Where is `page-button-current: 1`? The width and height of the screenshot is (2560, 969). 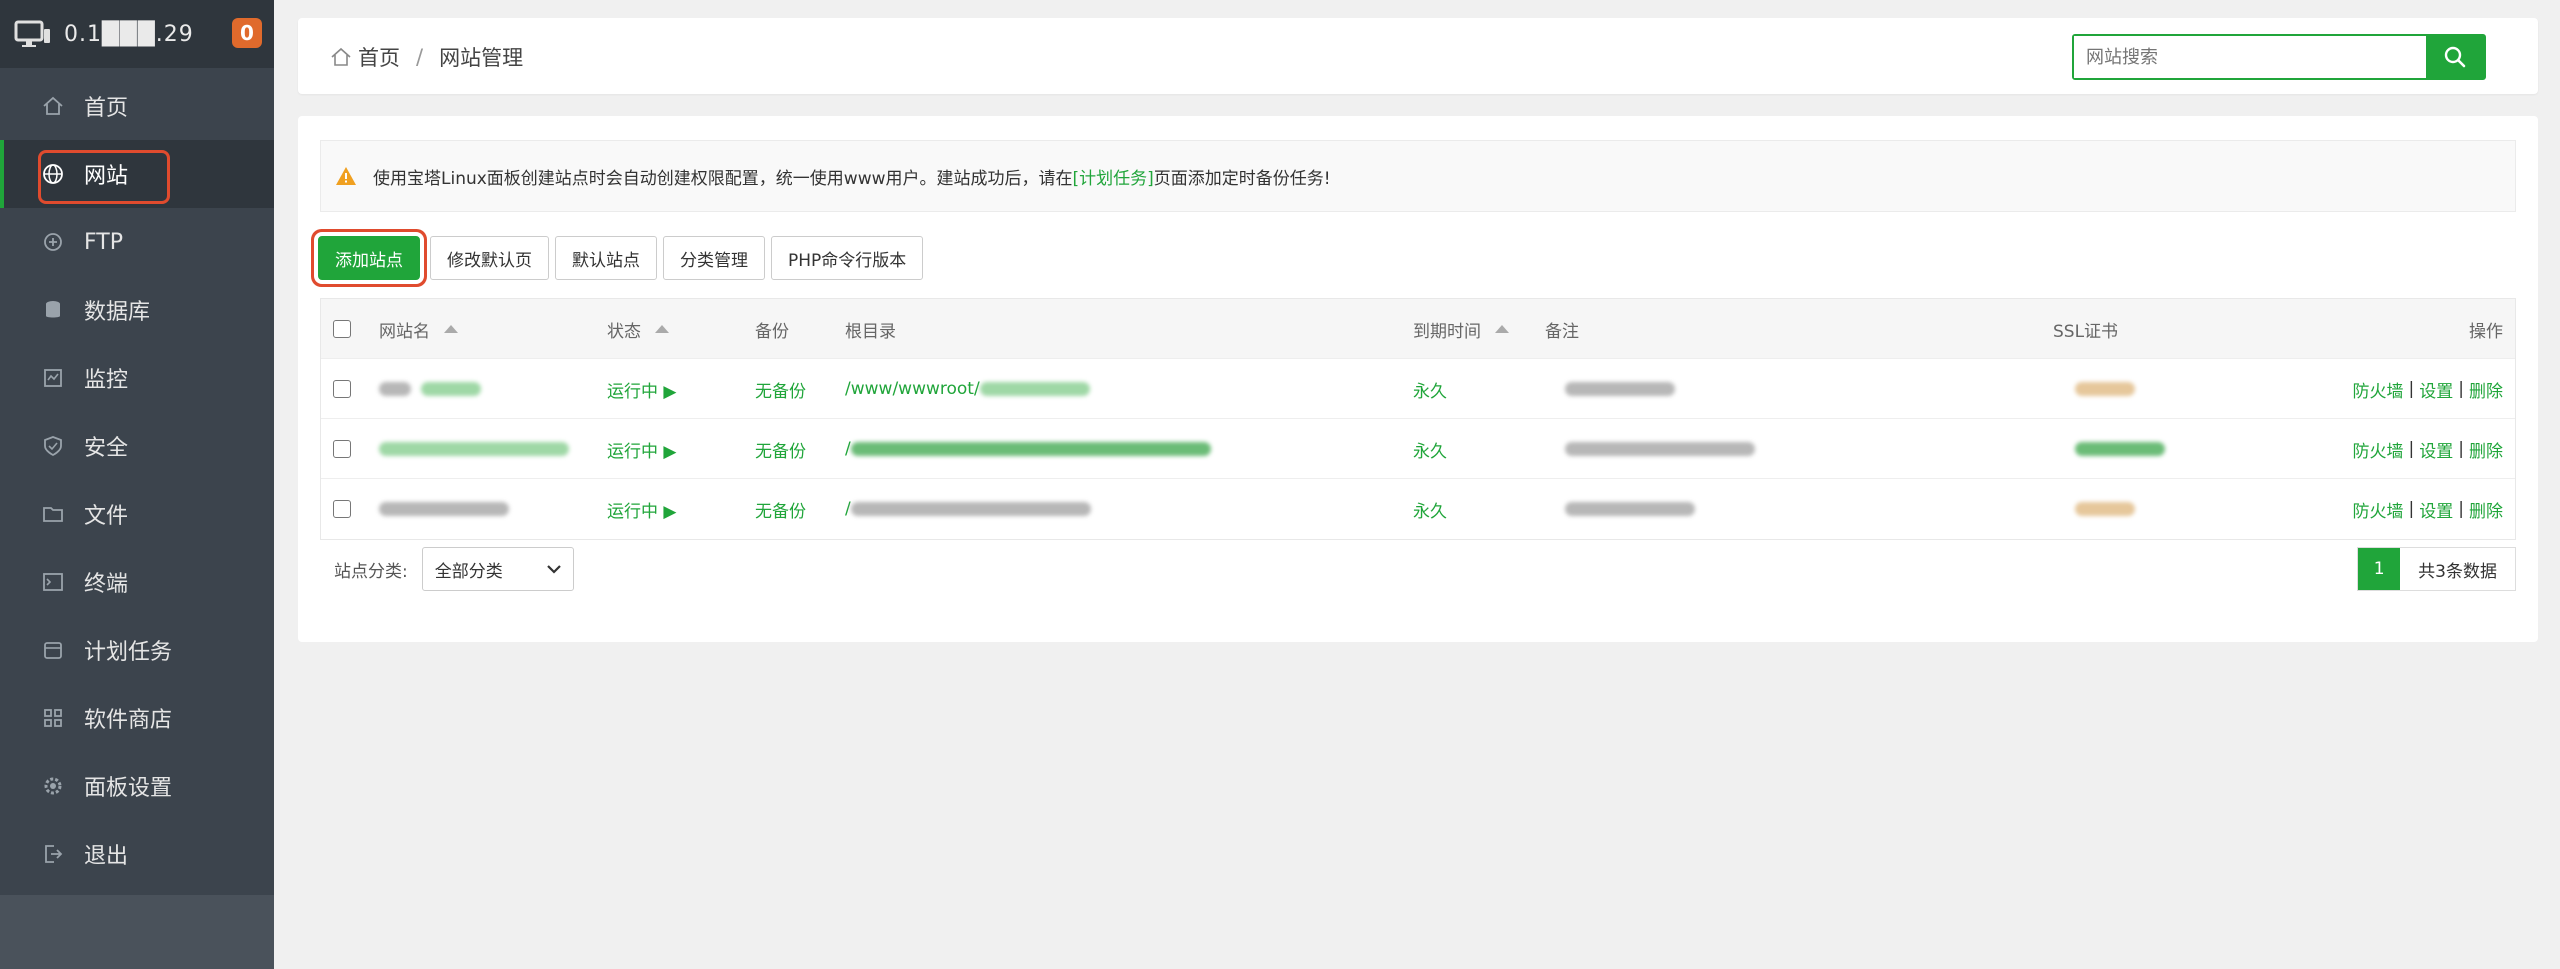
page-button-current: 1 is located at coordinates (2379, 569).